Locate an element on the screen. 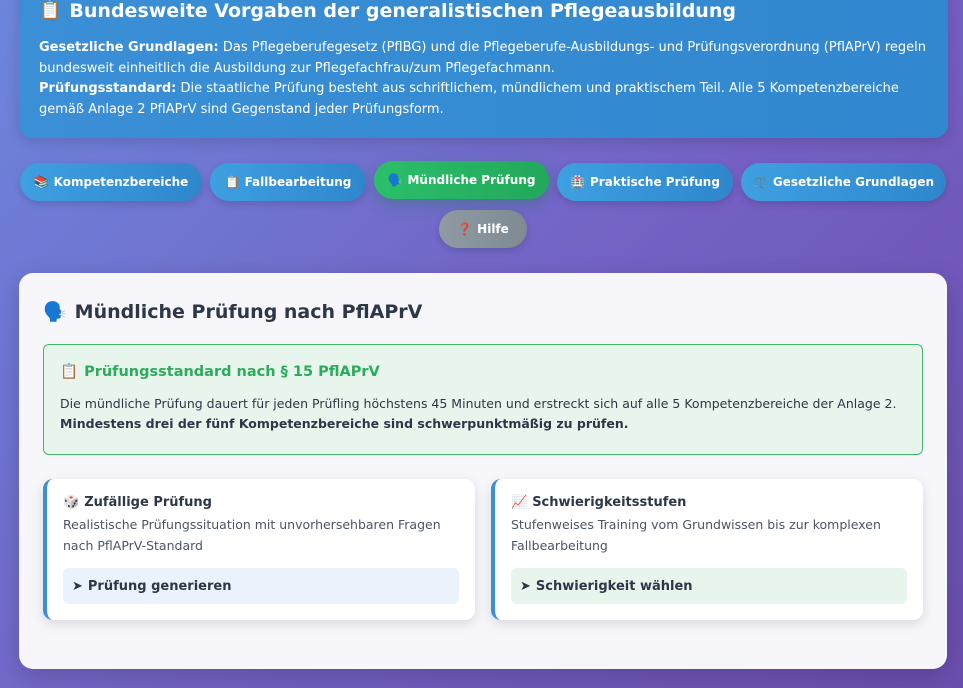  question-icon: ❓ is located at coordinates (465, 229).